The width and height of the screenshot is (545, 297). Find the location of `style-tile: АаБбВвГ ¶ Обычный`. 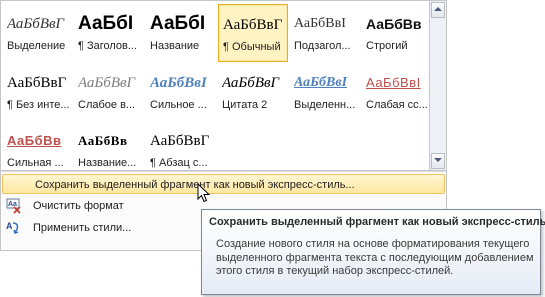

style-tile: АаБбВвГ ¶ Обычный is located at coordinates (253, 33).